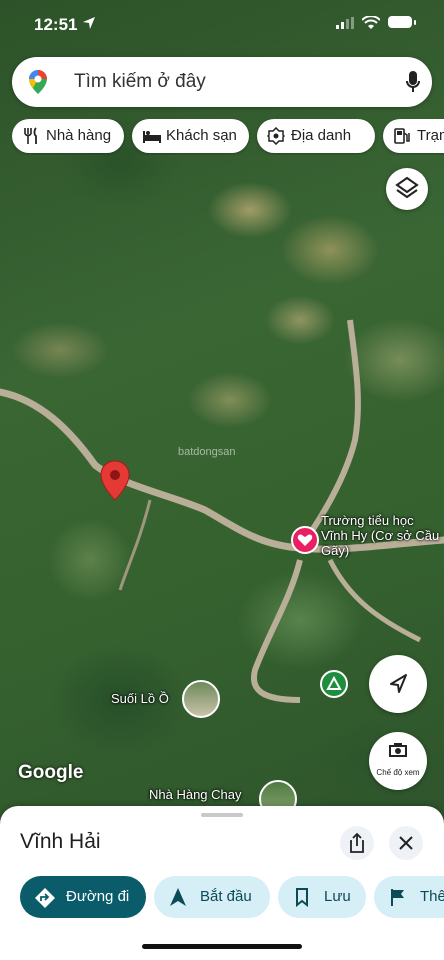 This screenshot has width=444, height=960. I want to click on fork-knife-icon, so click(30, 135).